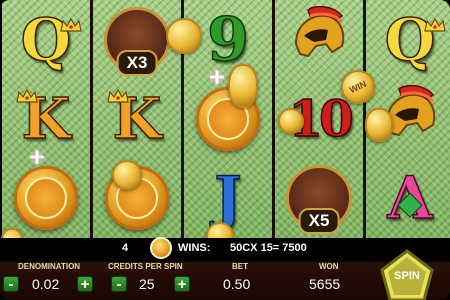  What do you see at coordinates (227, 39) in the screenshot?
I see `symbol-9: 9` at bounding box center [227, 39].